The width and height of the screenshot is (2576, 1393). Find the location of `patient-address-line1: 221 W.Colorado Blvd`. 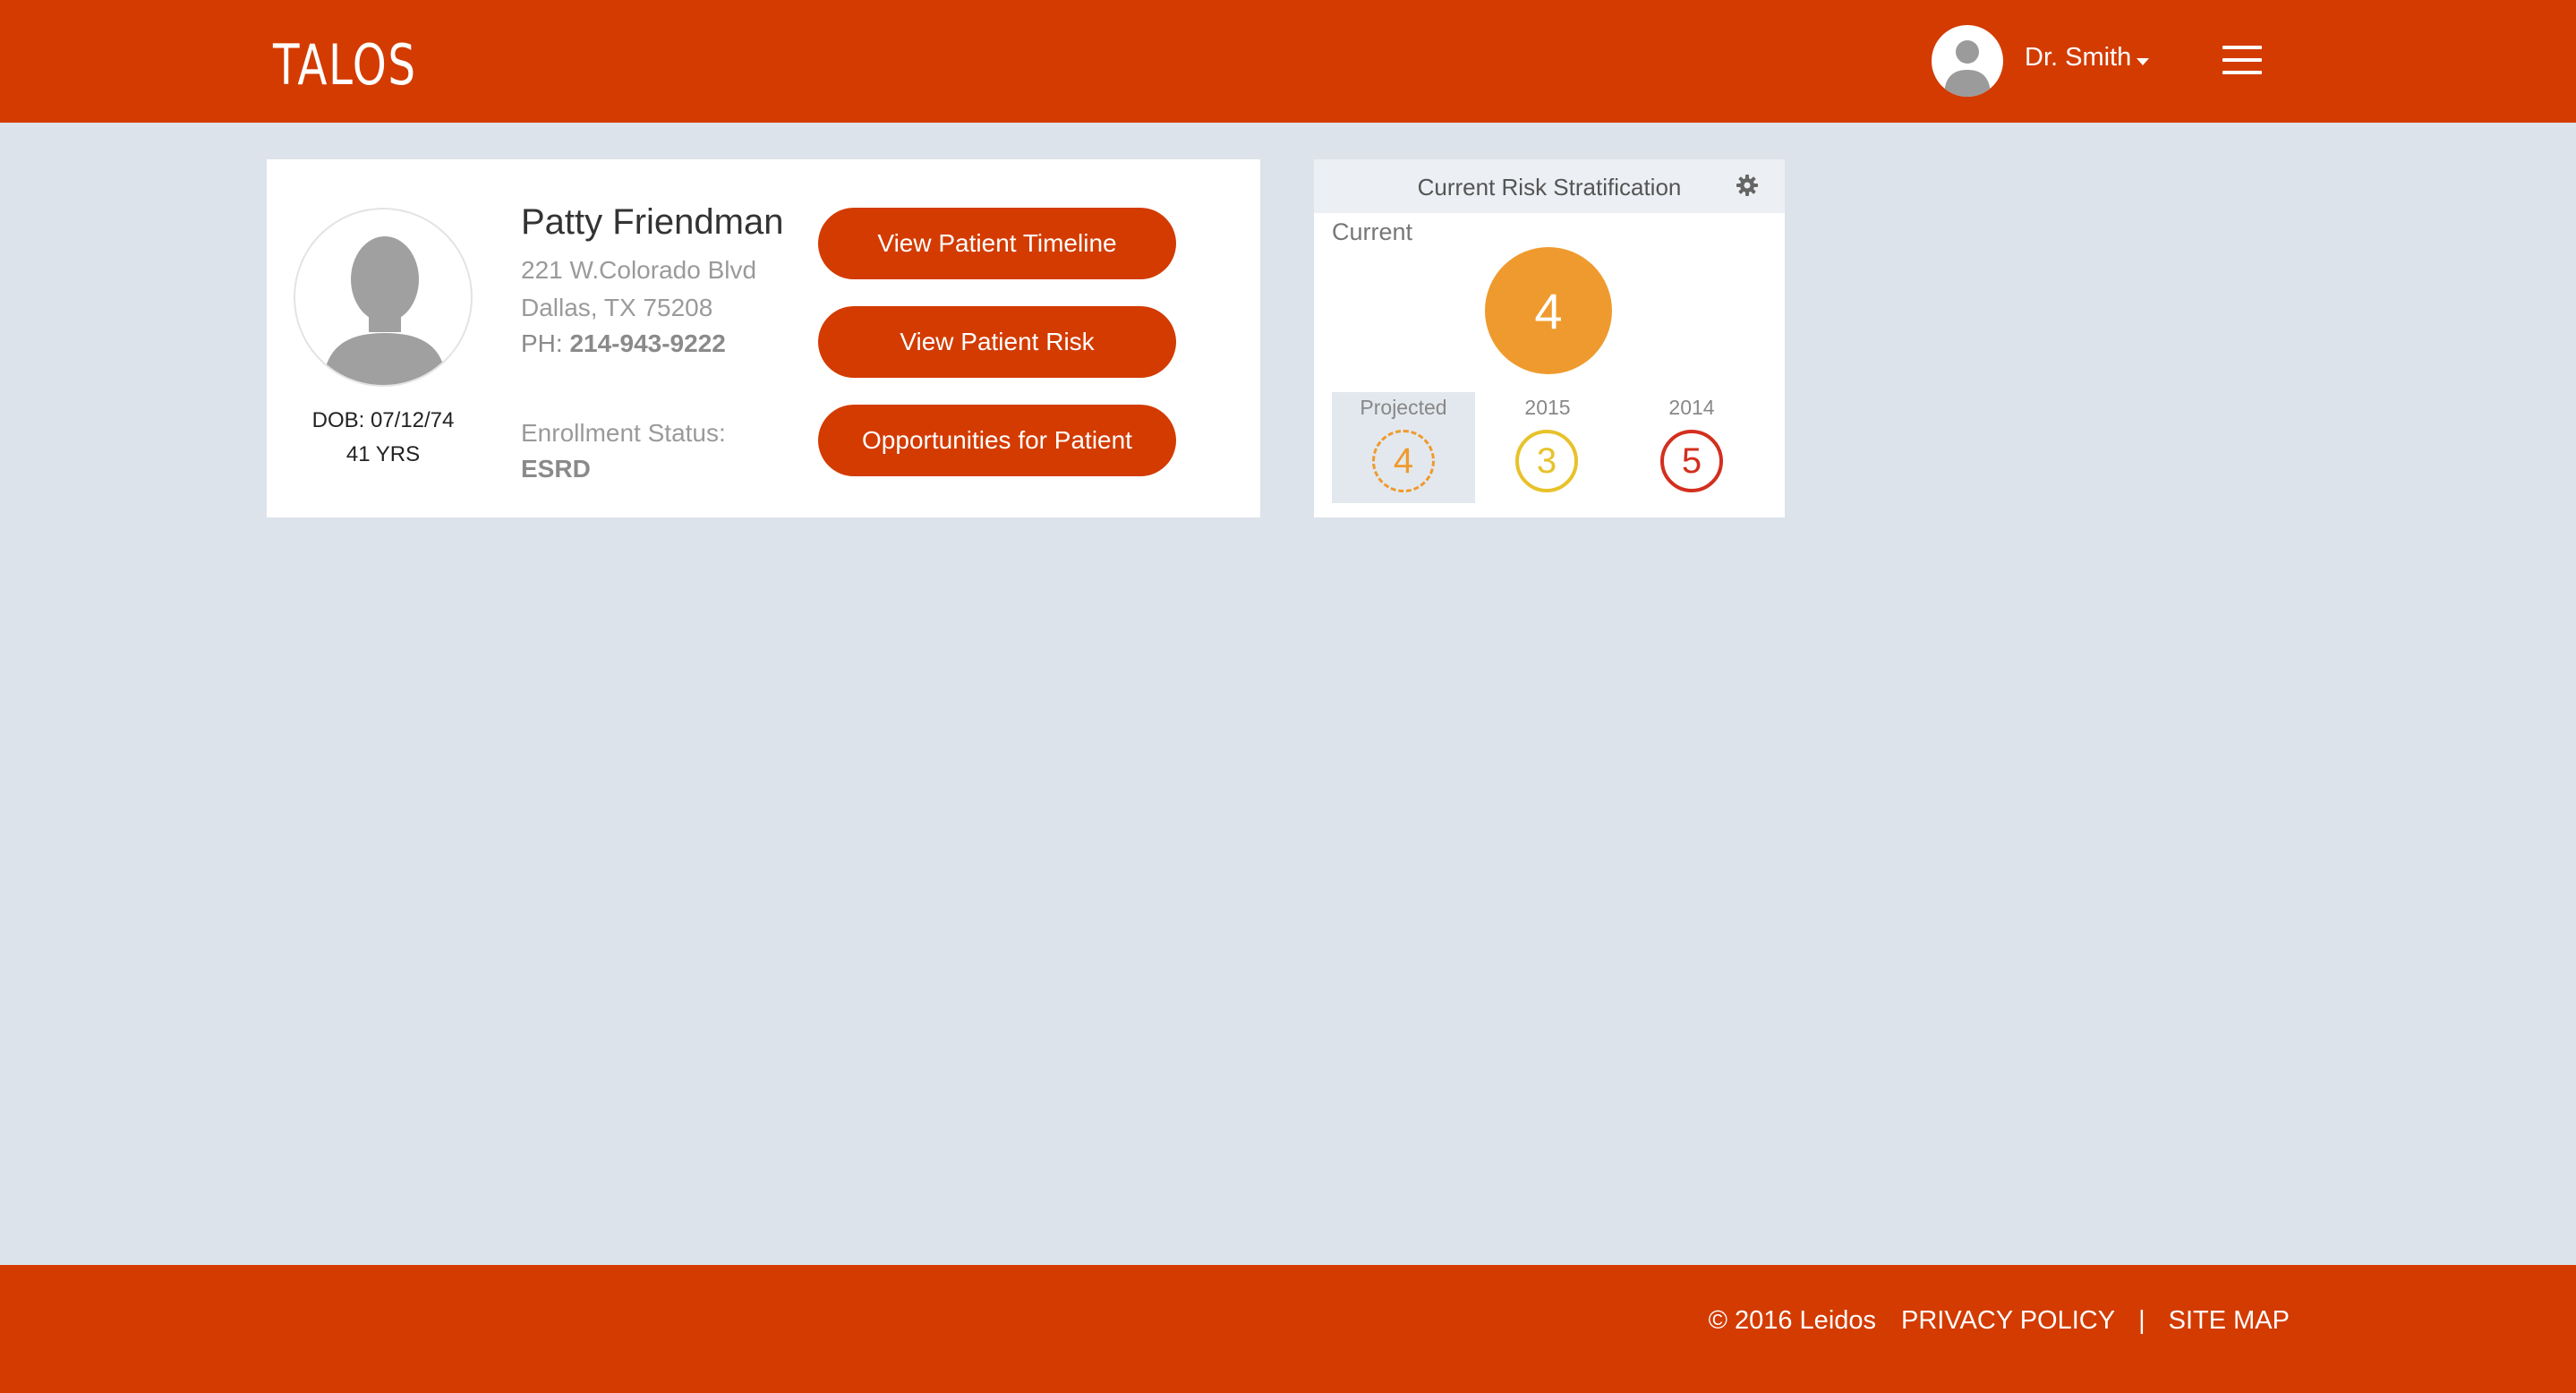

patient-address-line1: 221 W.Colorado Blvd is located at coordinates (639, 270).